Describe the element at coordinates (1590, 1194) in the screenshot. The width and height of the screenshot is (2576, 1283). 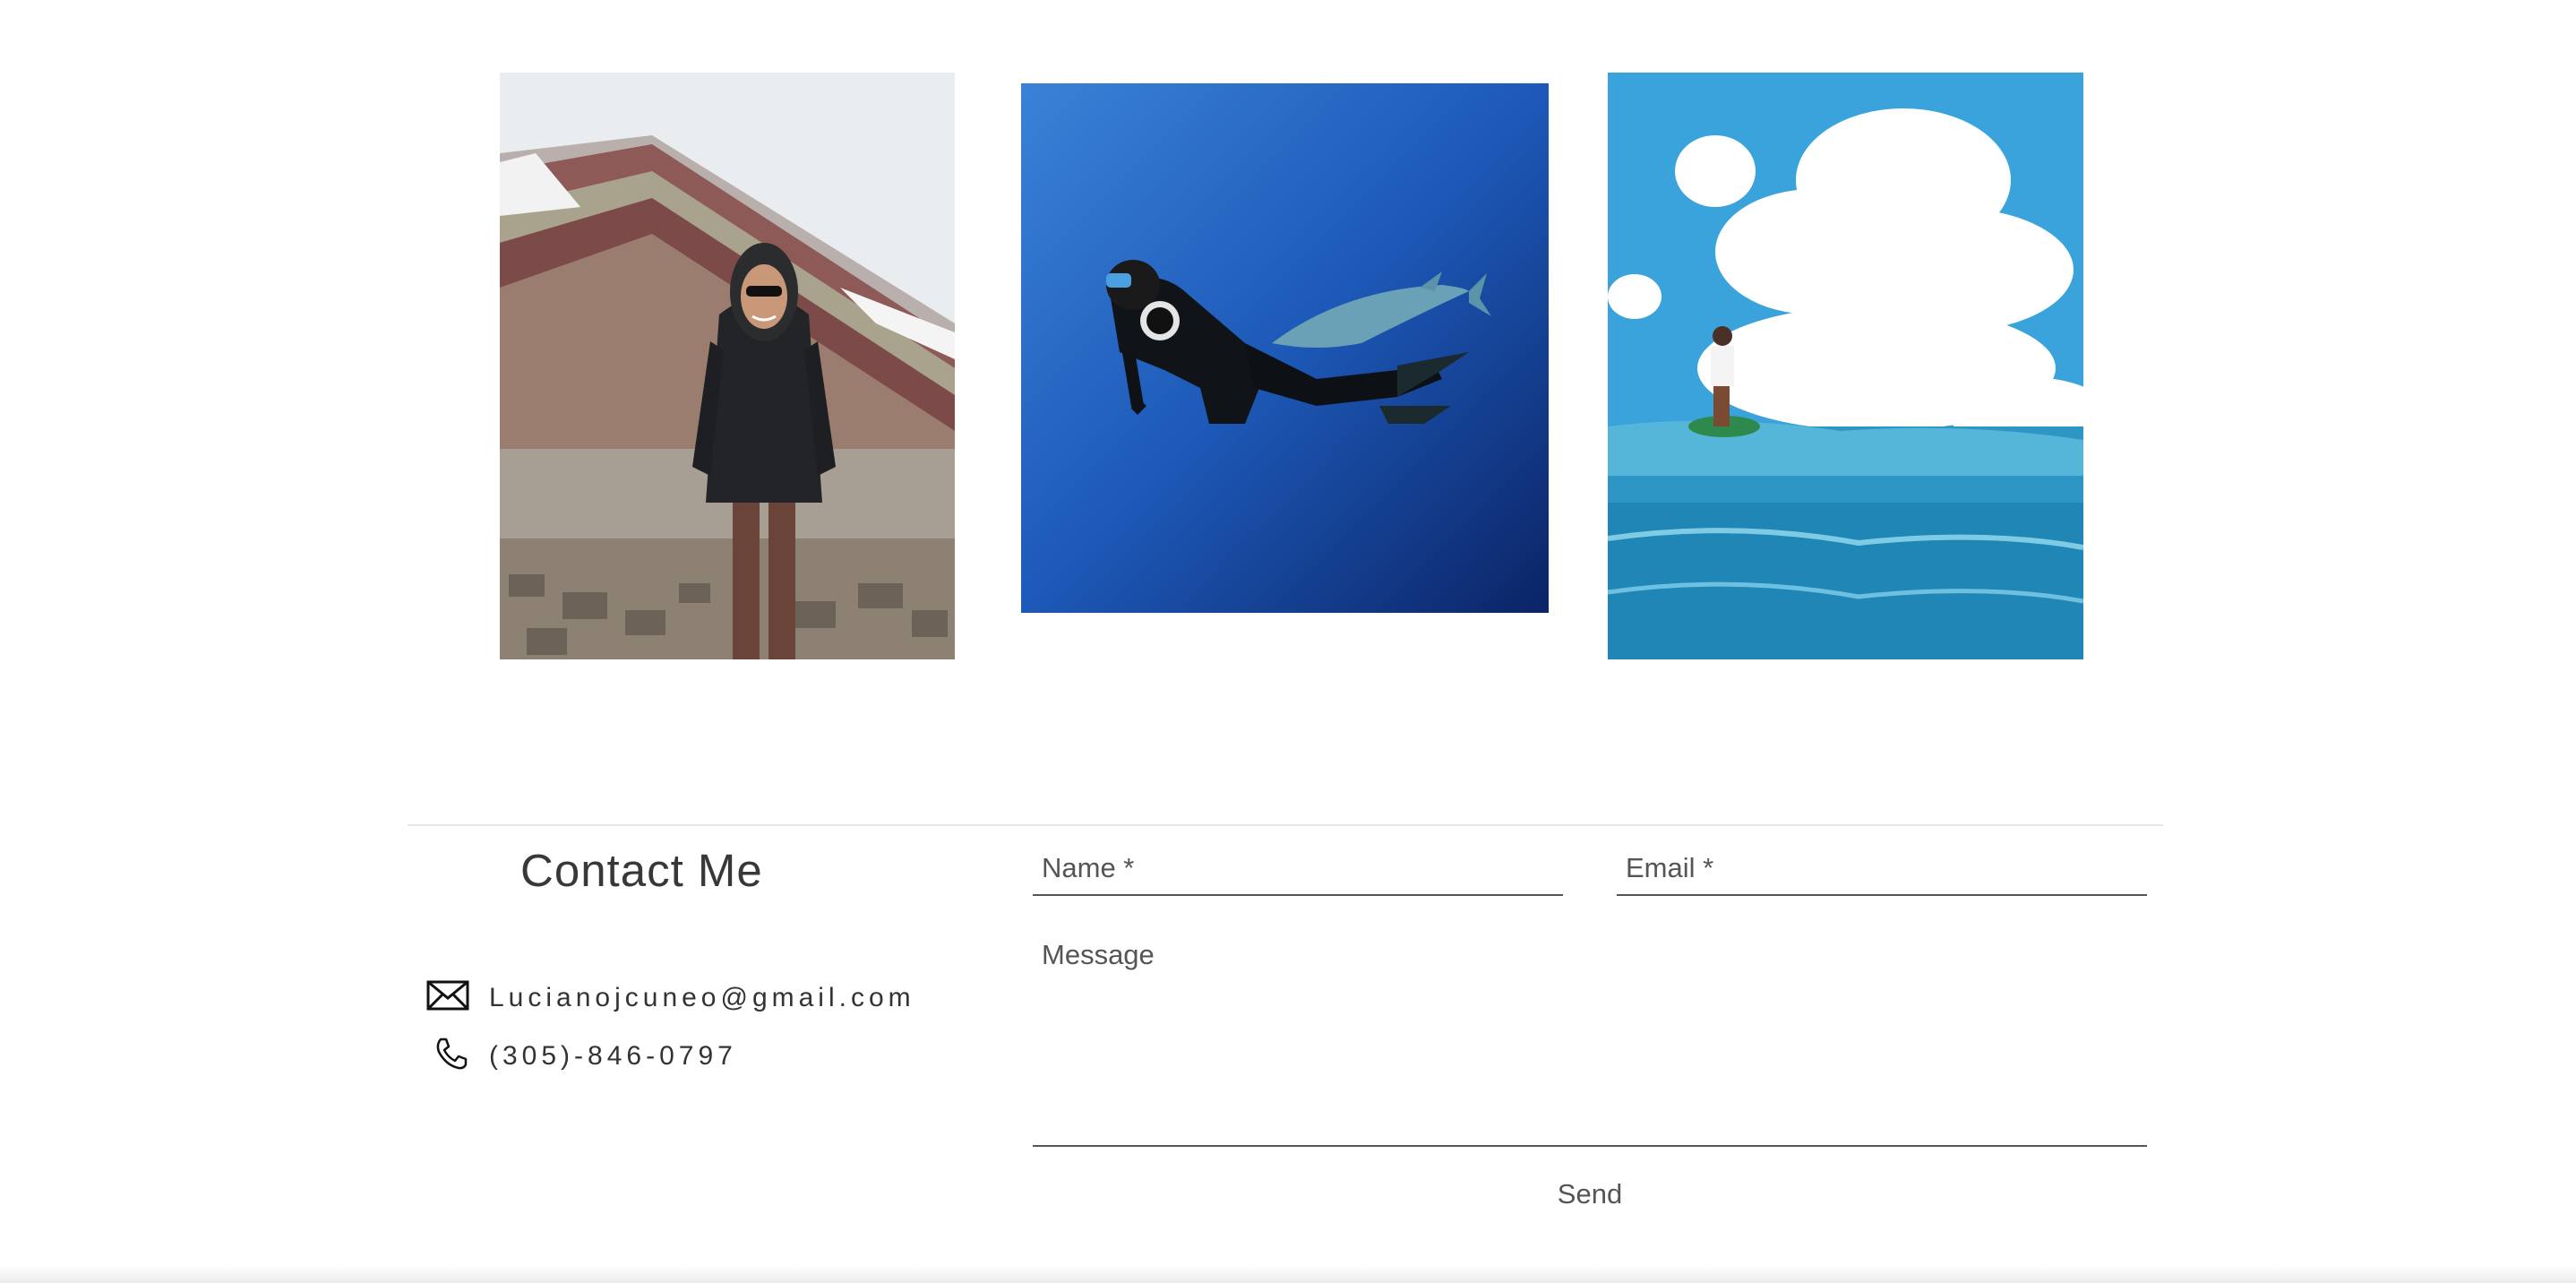
I see `send-button: Send` at that location.